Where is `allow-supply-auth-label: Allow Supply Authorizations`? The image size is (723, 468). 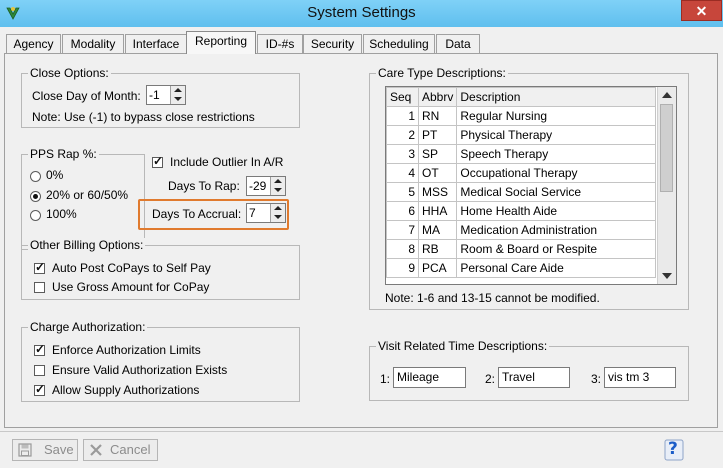
allow-supply-auth-label: Allow Supply Authorizations is located at coordinates (126, 390).